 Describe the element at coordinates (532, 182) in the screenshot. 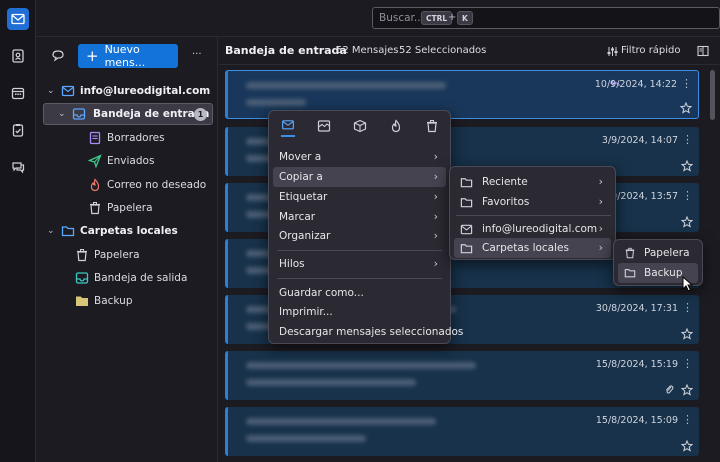

I see `submenu-item-recent: Reciente ›` at that location.